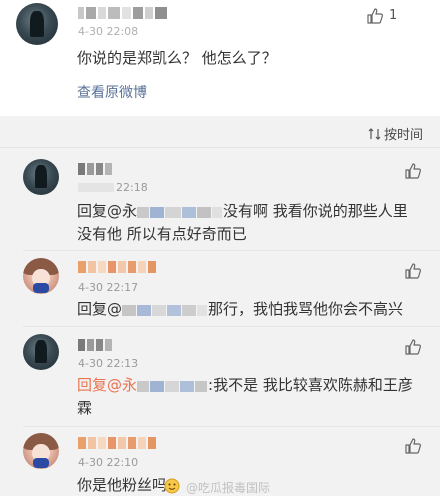 The height and width of the screenshot is (496, 440). I want to click on comment-time: 4-30 22:13, so click(108, 363).